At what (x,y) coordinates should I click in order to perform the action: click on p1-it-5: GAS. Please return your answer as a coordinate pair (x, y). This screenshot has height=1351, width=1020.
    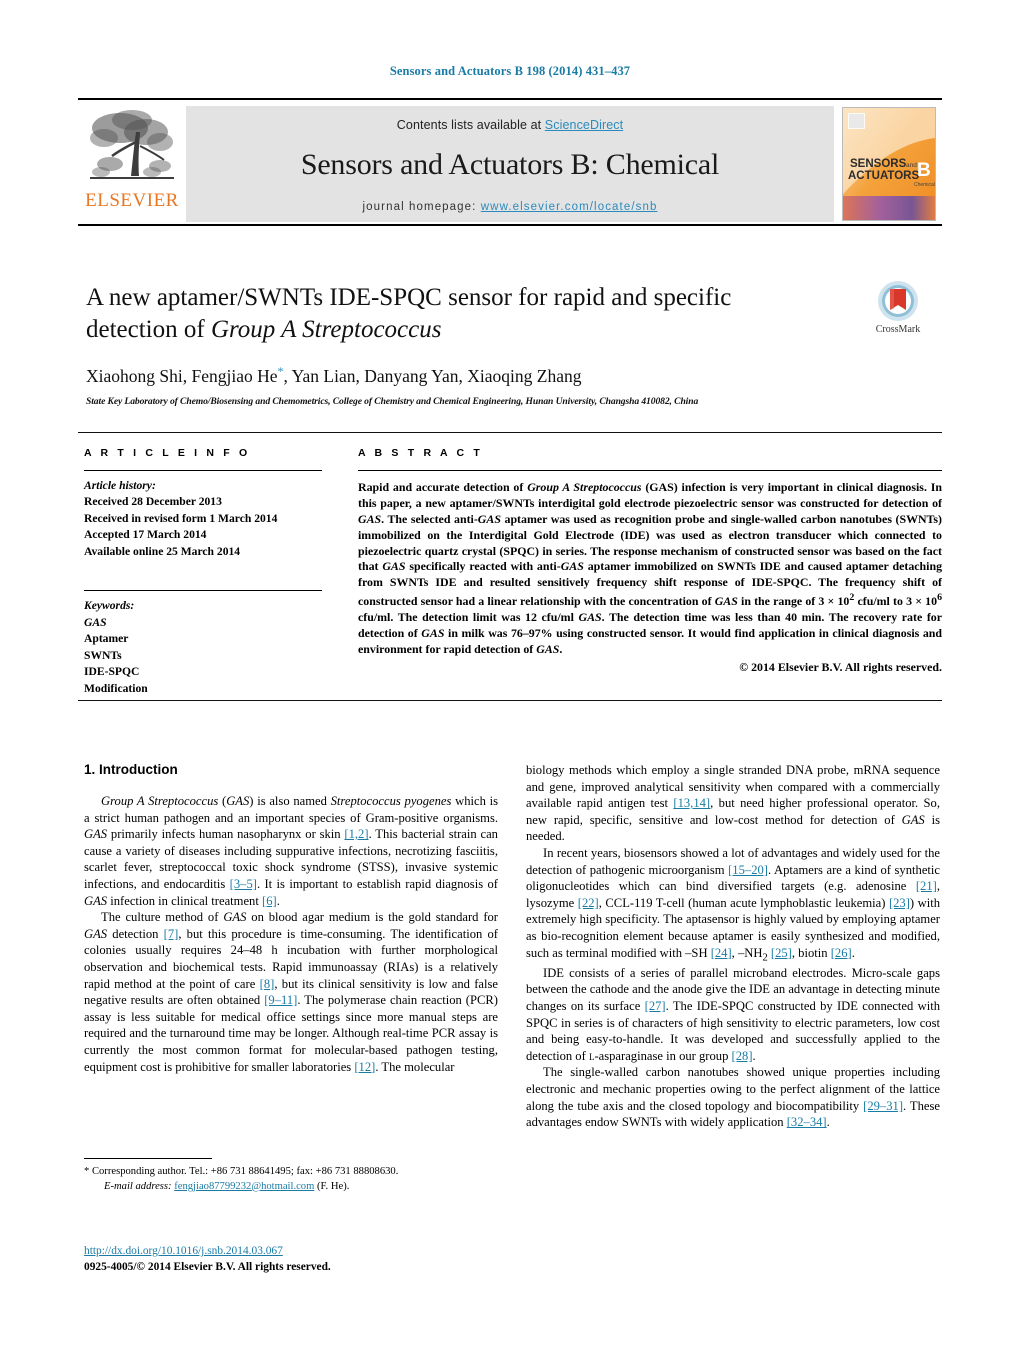
    Looking at the image, I should click on (96, 900).